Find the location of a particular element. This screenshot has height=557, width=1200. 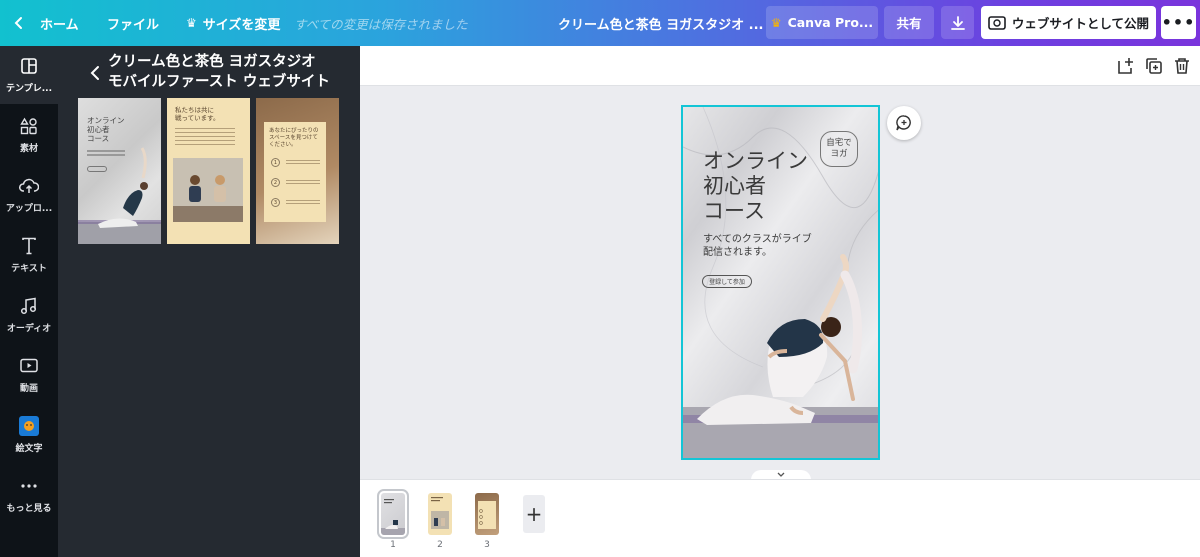

file-label: ファイル is located at coordinates (133, 25).